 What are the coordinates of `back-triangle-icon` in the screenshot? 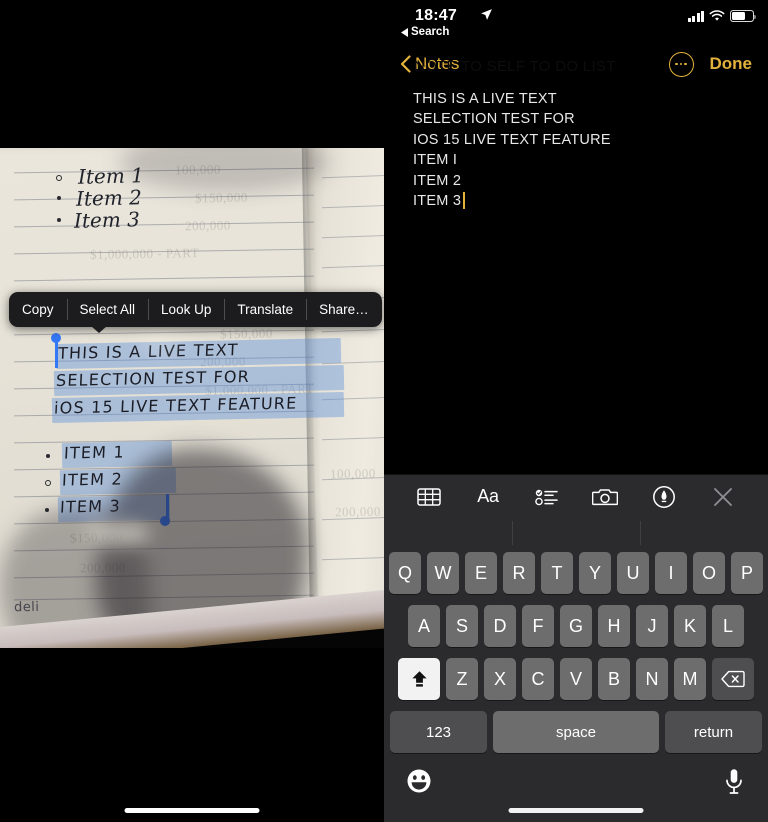 It's located at (404, 32).